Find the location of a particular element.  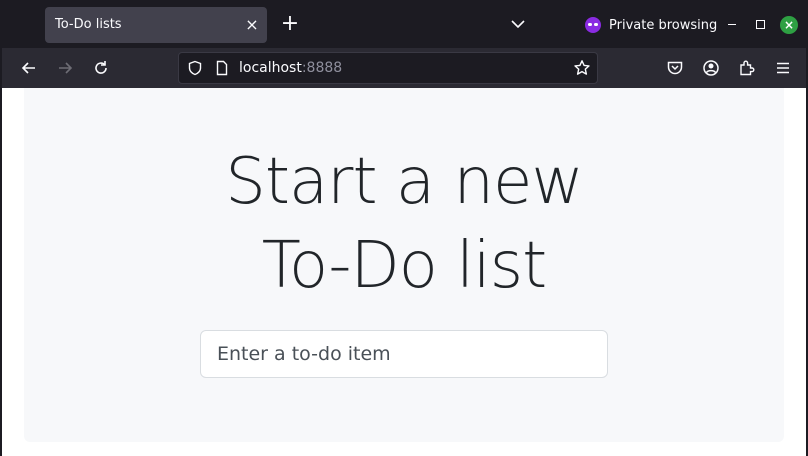

minimize-icon is located at coordinates (732, 24).